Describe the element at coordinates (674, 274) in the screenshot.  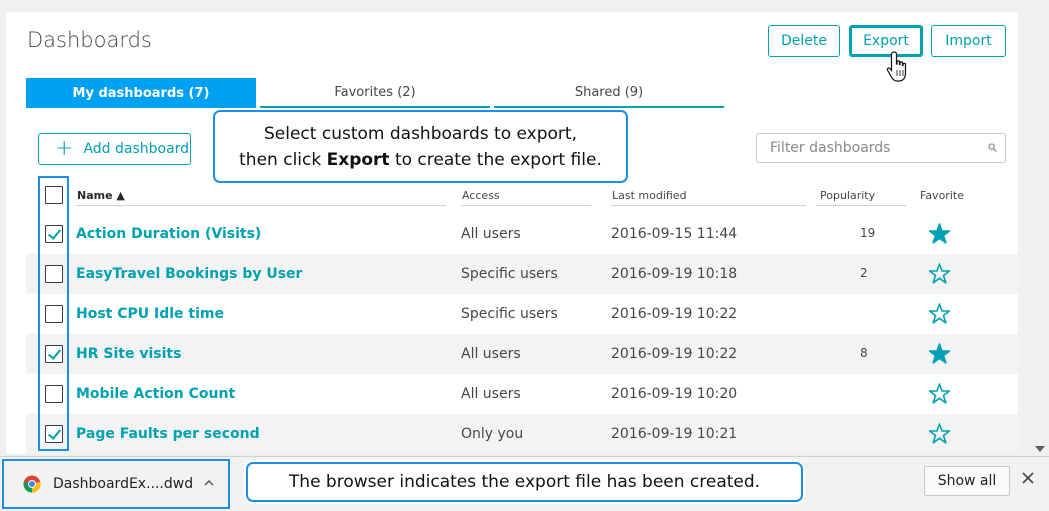
I see `last-modified-value: 2016-09-19 10:18` at that location.